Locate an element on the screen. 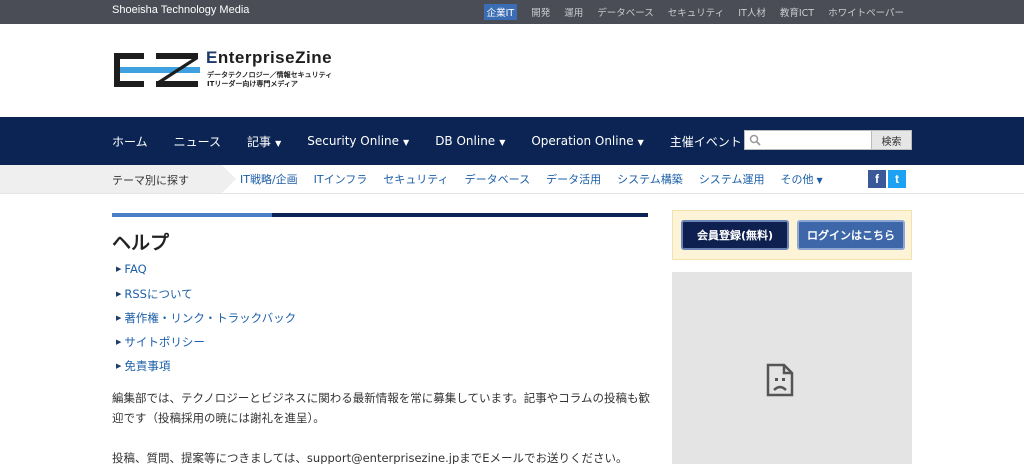 This screenshot has width=1024, height=464. ez-logo-mark-icon is located at coordinates (157, 70).